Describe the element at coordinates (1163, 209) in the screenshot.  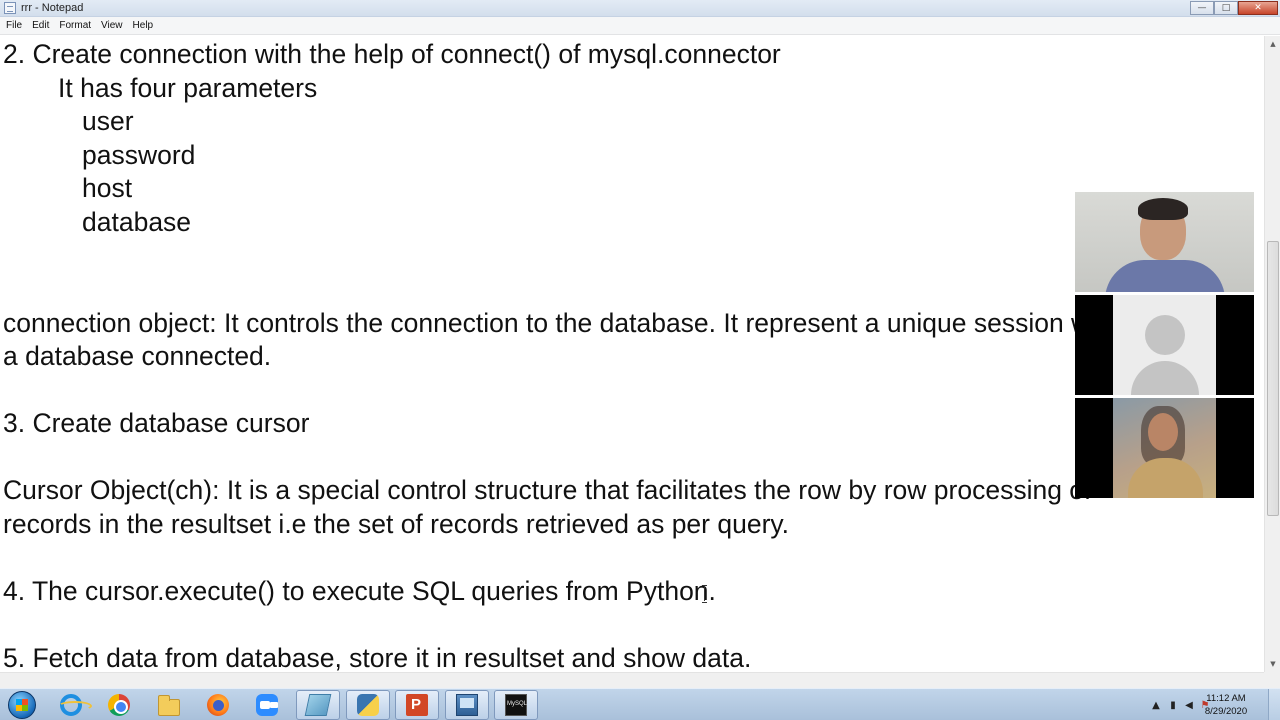
I see `presenter-hair` at that location.